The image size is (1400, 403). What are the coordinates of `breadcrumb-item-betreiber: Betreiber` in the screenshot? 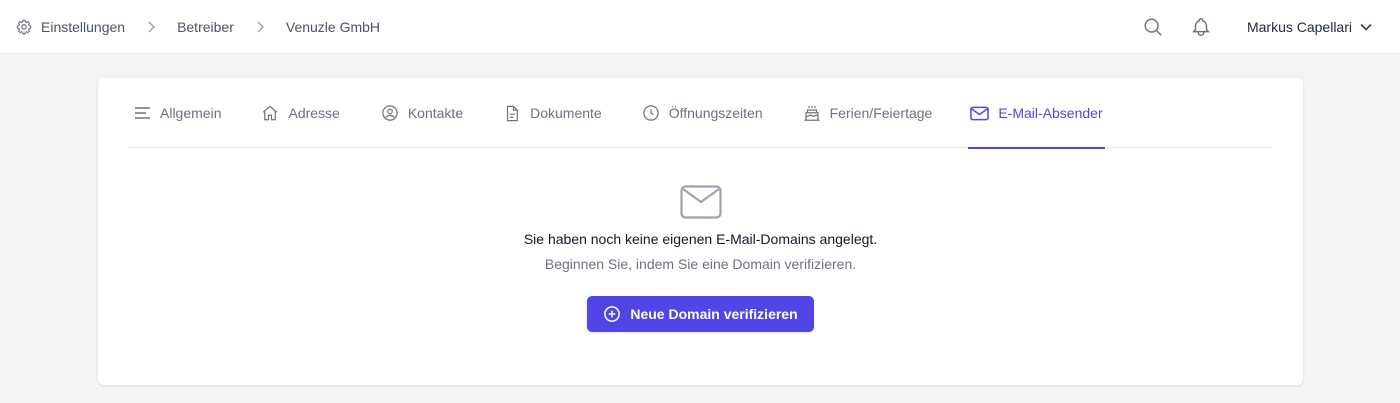 It's located at (205, 27).